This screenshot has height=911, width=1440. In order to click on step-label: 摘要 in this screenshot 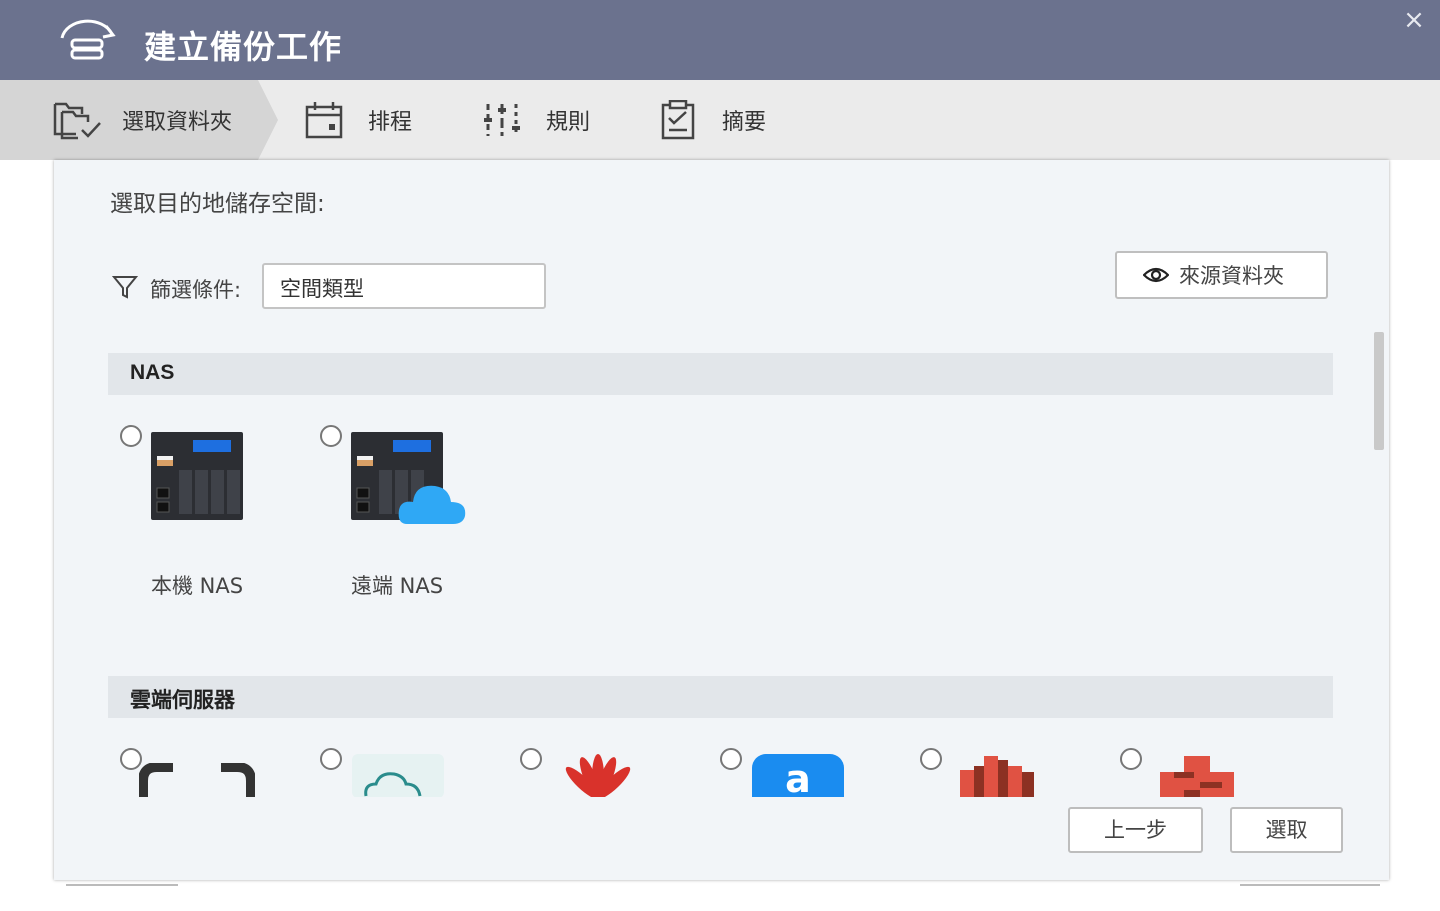, I will do `click(744, 122)`.